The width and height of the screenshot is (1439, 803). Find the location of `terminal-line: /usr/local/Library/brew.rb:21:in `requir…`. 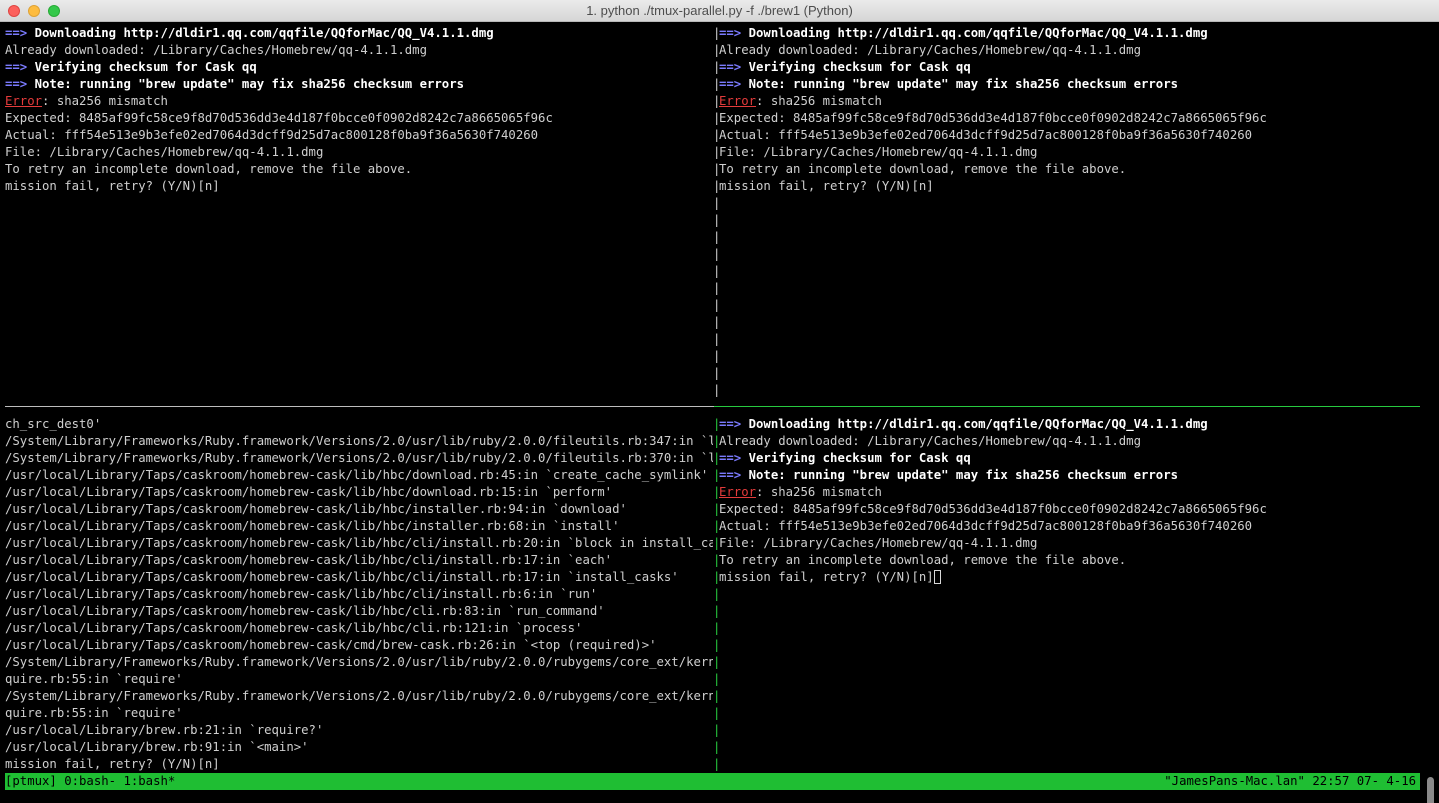

terminal-line: /usr/local/Library/brew.rb:21:in `requir… is located at coordinates (359, 730).